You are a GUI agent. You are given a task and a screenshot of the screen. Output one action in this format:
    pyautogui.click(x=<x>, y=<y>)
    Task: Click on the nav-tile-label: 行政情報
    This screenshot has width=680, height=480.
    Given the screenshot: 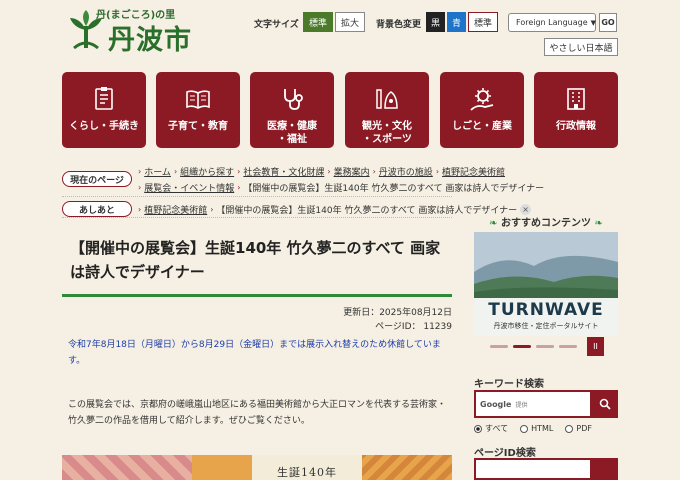 What is the action you would take?
    pyautogui.click(x=576, y=126)
    